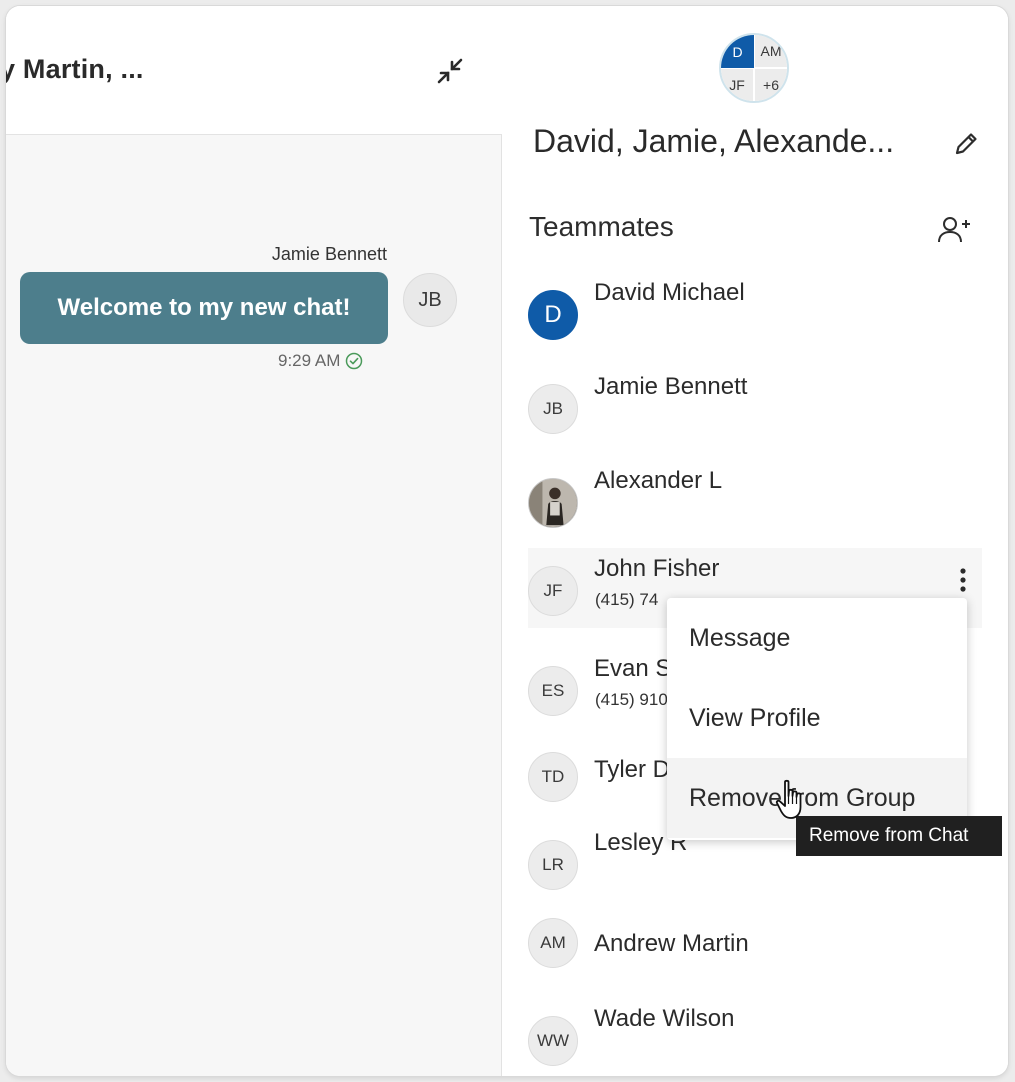 This screenshot has width=1015, height=1082. I want to click on member-name: Alexander L, so click(658, 480).